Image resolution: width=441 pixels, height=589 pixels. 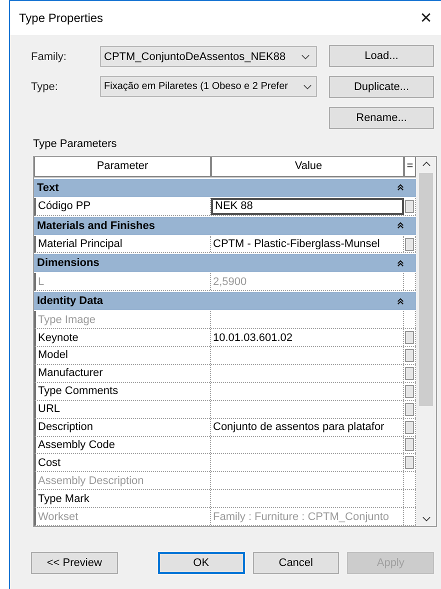 What do you see at coordinates (426, 164) in the screenshot?
I see `scroll-up-icon` at bounding box center [426, 164].